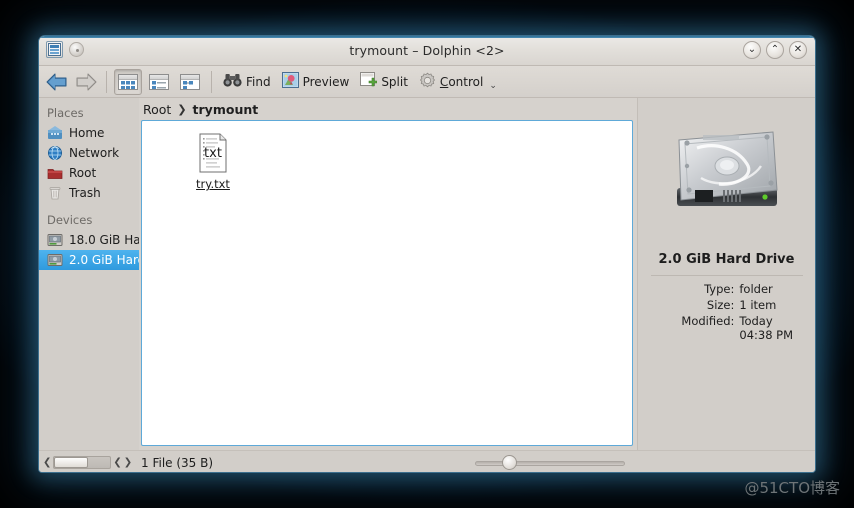 The width and height of the screenshot is (854, 508). Describe the element at coordinates (394, 81) in the screenshot. I see `split-label: Split` at that location.